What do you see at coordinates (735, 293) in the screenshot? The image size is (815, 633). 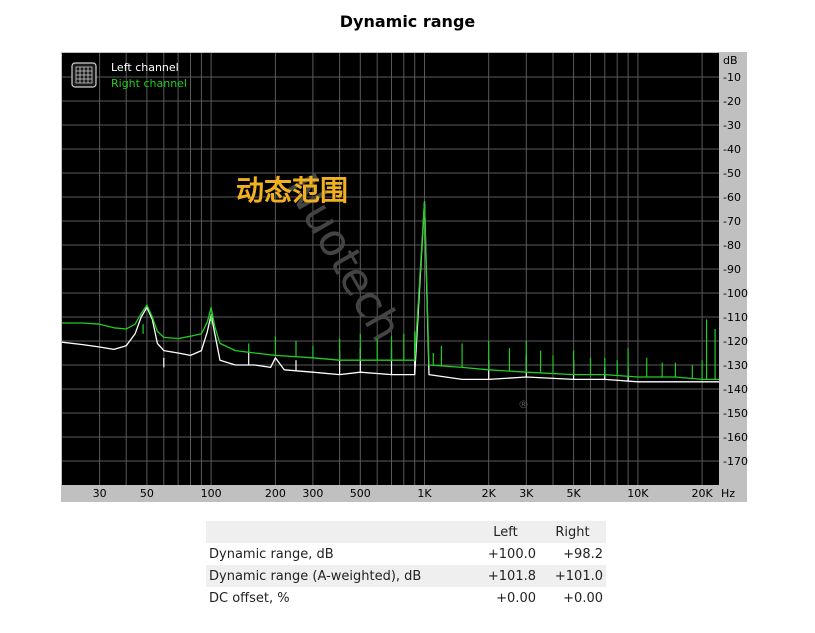 I see `y-tick-label: -100` at bounding box center [735, 293].